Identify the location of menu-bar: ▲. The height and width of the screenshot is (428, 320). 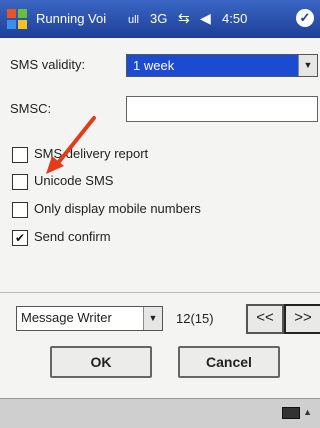
(160, 413).